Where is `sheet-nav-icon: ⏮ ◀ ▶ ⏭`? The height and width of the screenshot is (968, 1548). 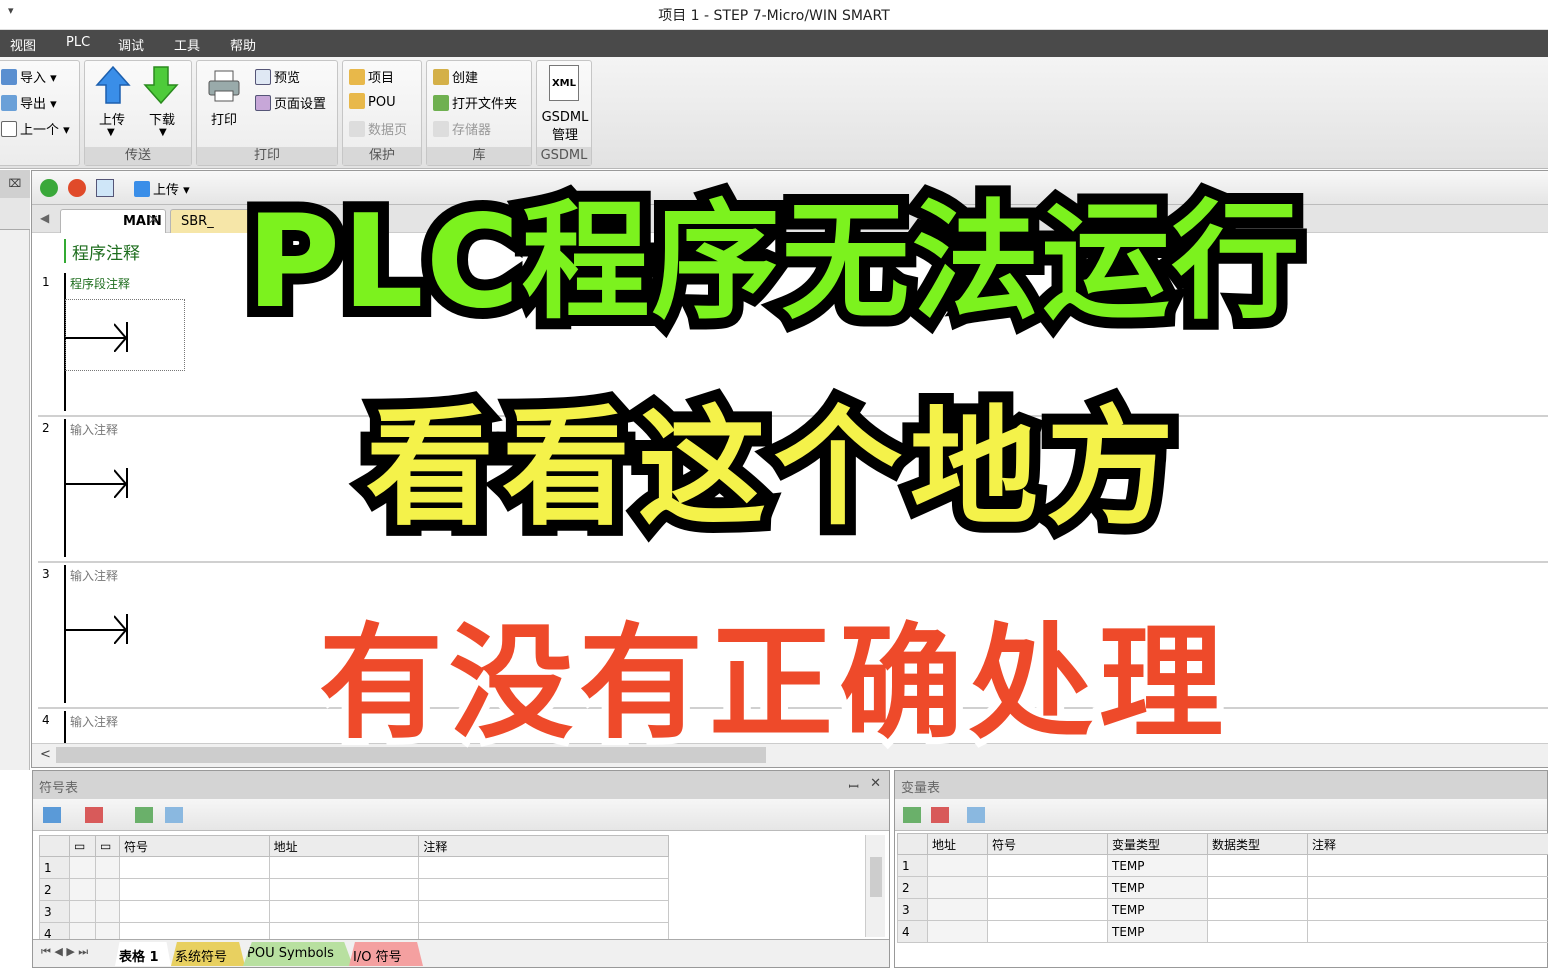
sheet-nav-icon: ⏮ ◀ ▶ ⏭ is located at coordinates (64, 952).